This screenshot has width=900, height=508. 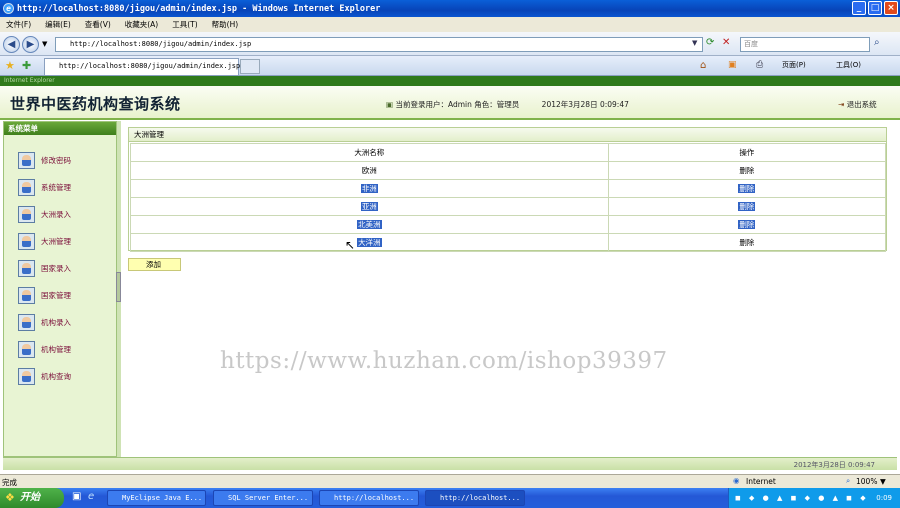 I want to click on sidebar-item-label: 大洲管理, so click(x=56, y=241).